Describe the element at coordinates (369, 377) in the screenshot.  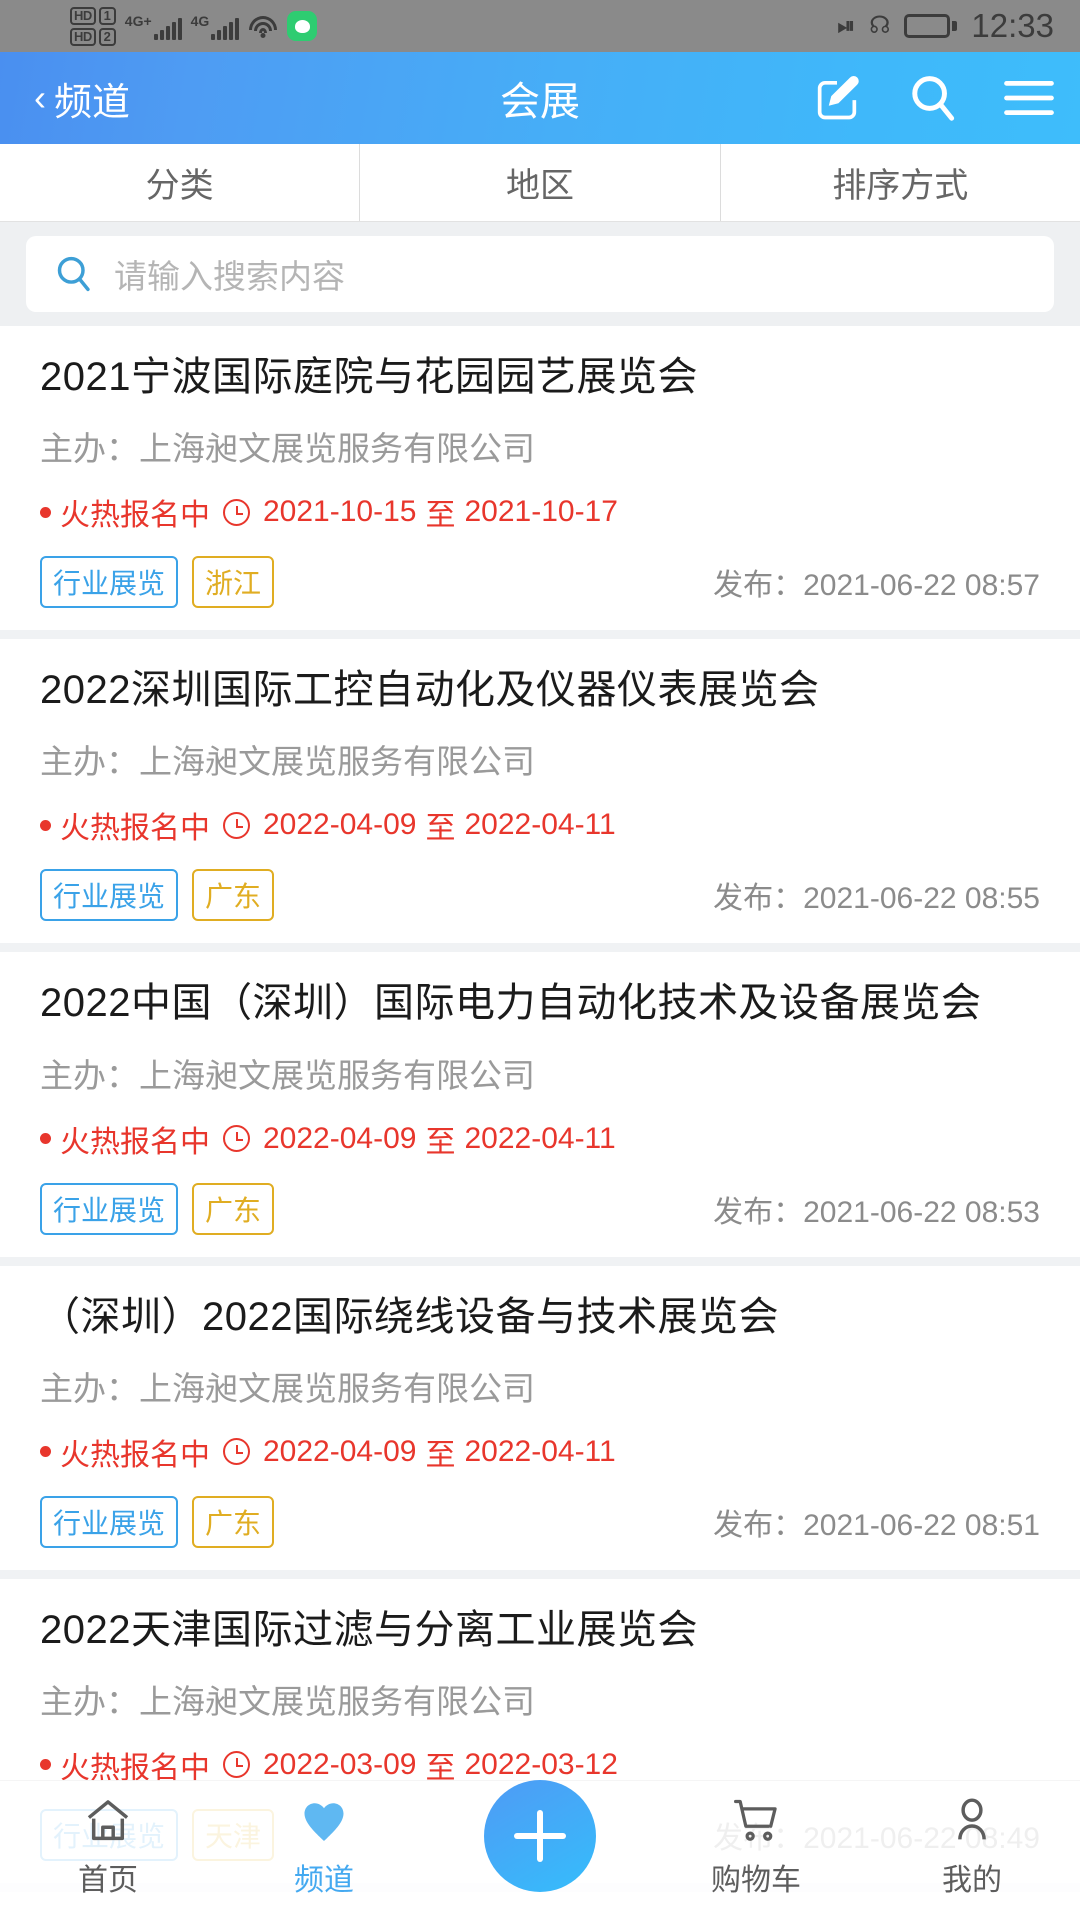
I see `event-title: 2021宁波国际庭院与花园园艺展览会` at that location.